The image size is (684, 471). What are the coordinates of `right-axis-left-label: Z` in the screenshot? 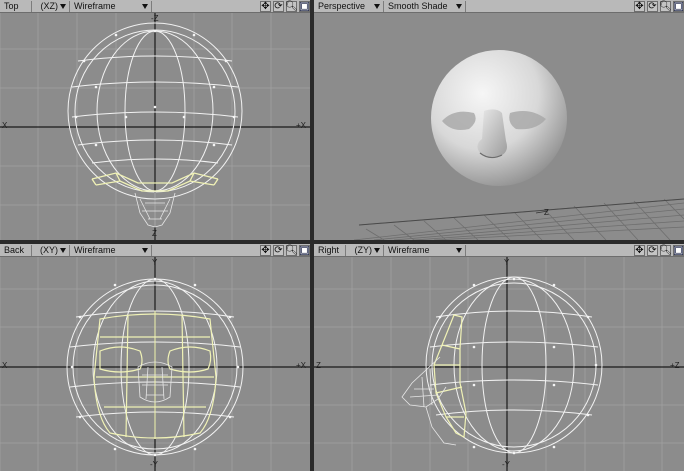 It's located at (318, 365).